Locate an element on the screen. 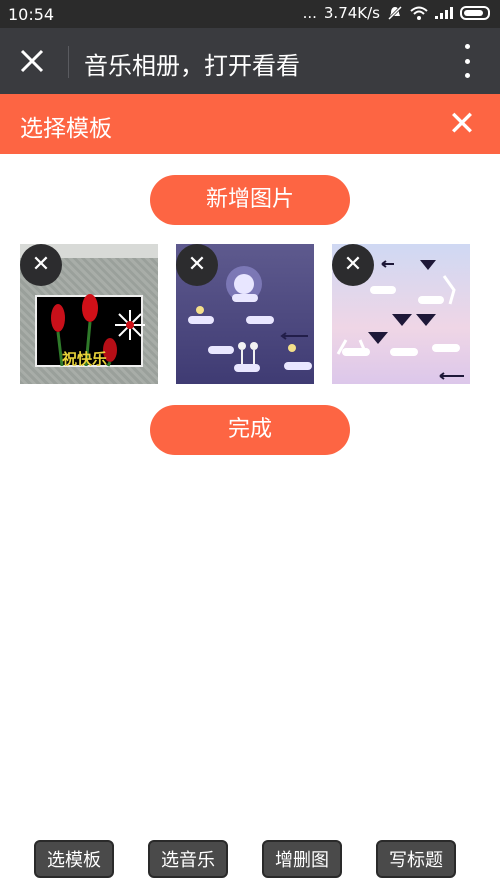 The image size is (500, 889). app-bar-divider is located at coordinates (68, 62).